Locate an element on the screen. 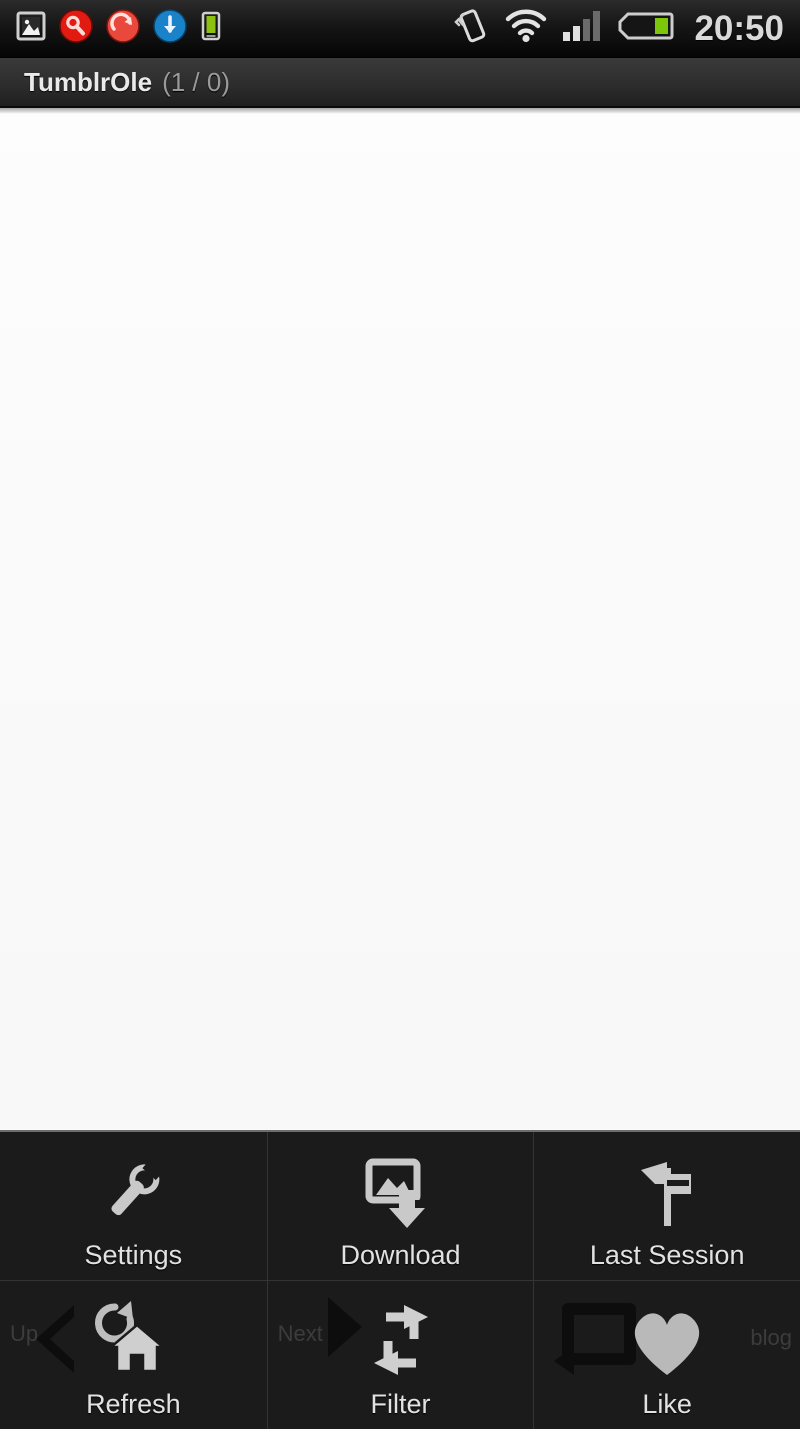 The image size is (800, 1429). menu-item-label: Refresh is located at coordinates (133, 1403).